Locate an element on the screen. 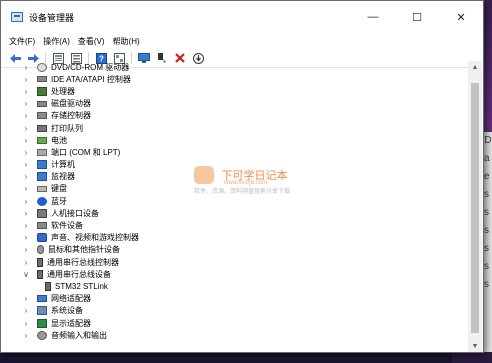 This screenshot has height=363, width=492. maximize-icon: ☐ is located at coordinates (417, 17).